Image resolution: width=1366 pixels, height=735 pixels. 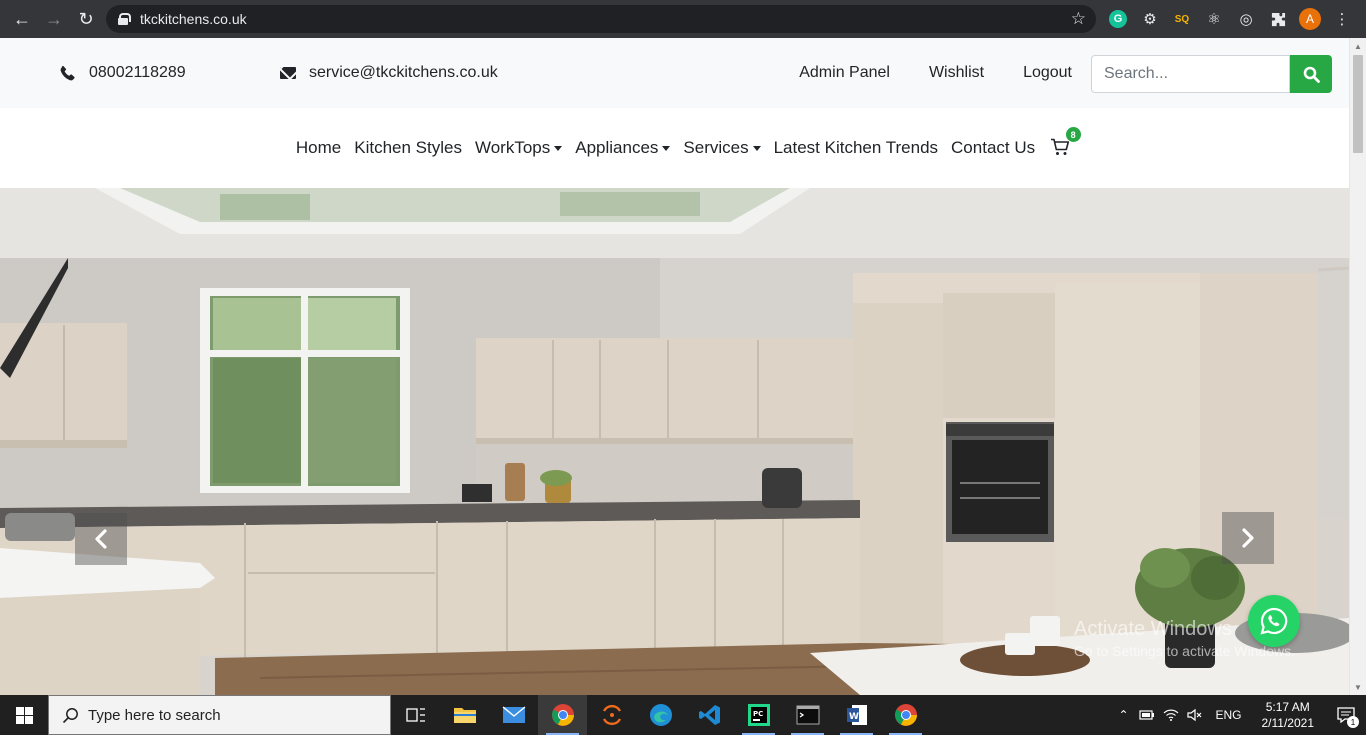 What do you see at coordinates (1342, 19) in the screenshot?
I see `browser-menu-icon: ⋮` at bounding box center [1342, 19].